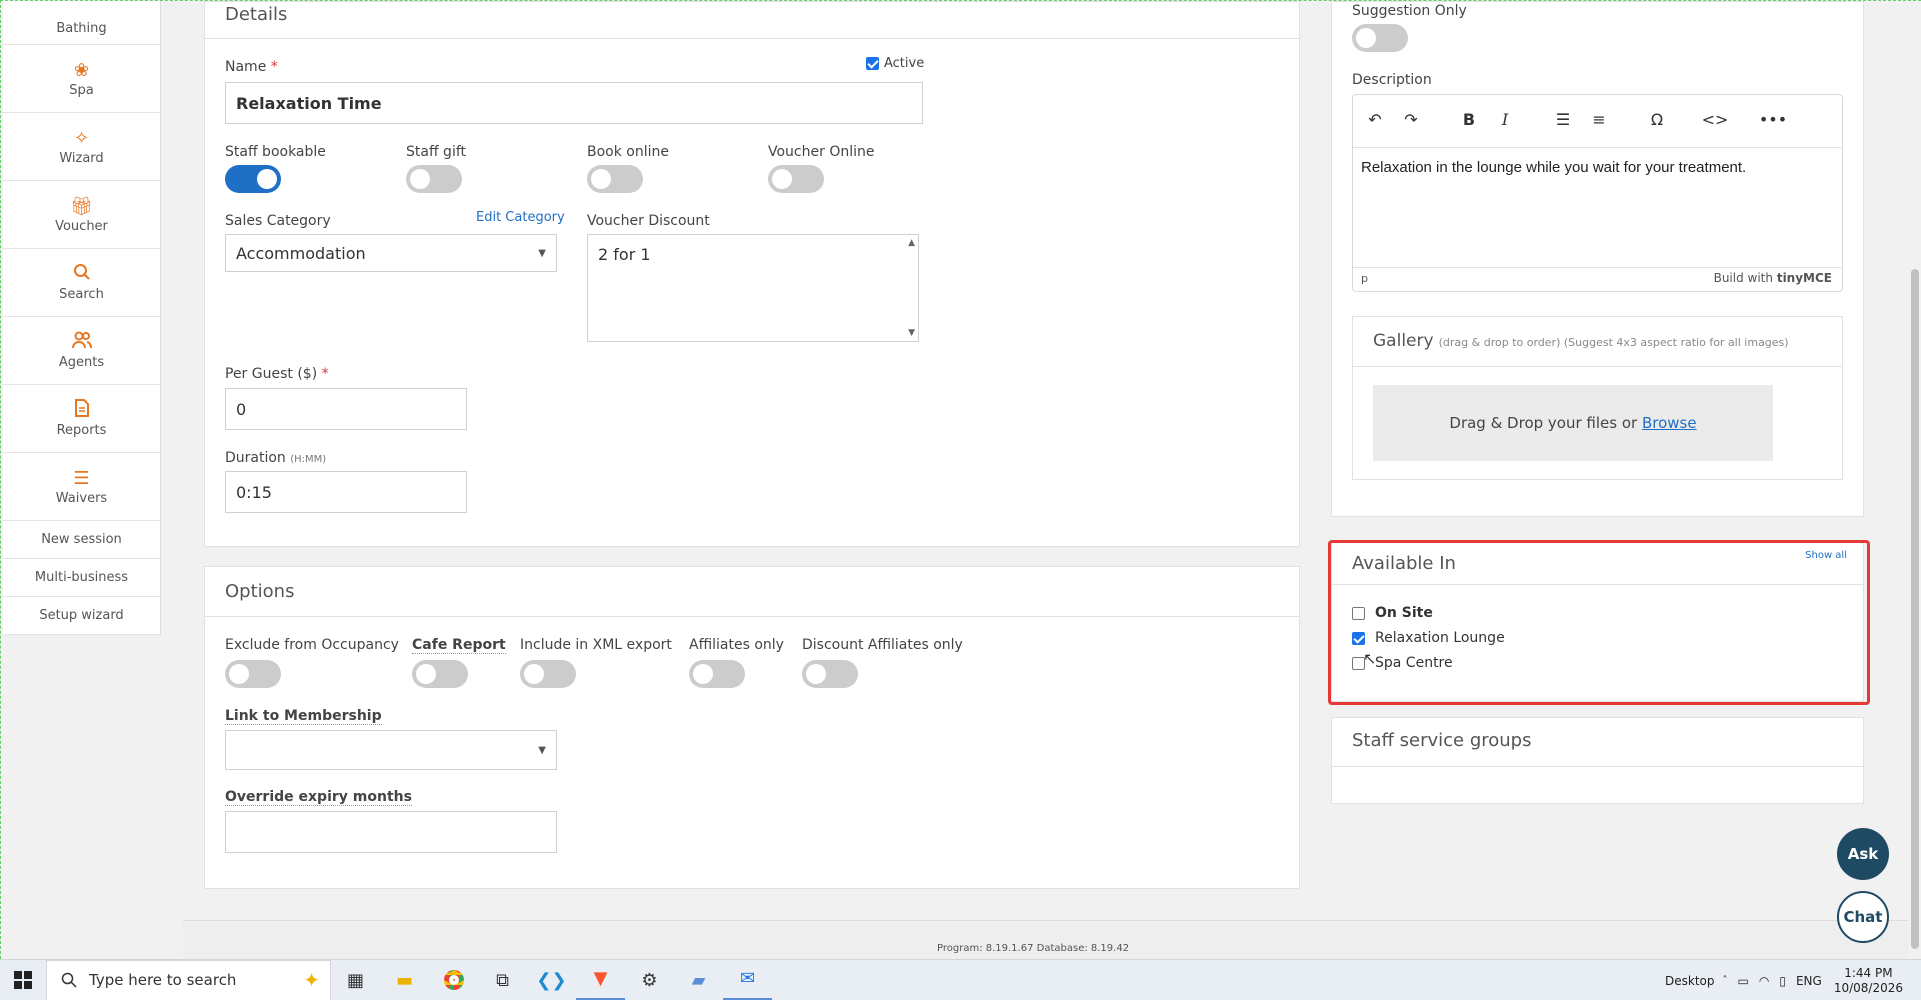  I want to click on italic-icon: I, so click(1505, 119).